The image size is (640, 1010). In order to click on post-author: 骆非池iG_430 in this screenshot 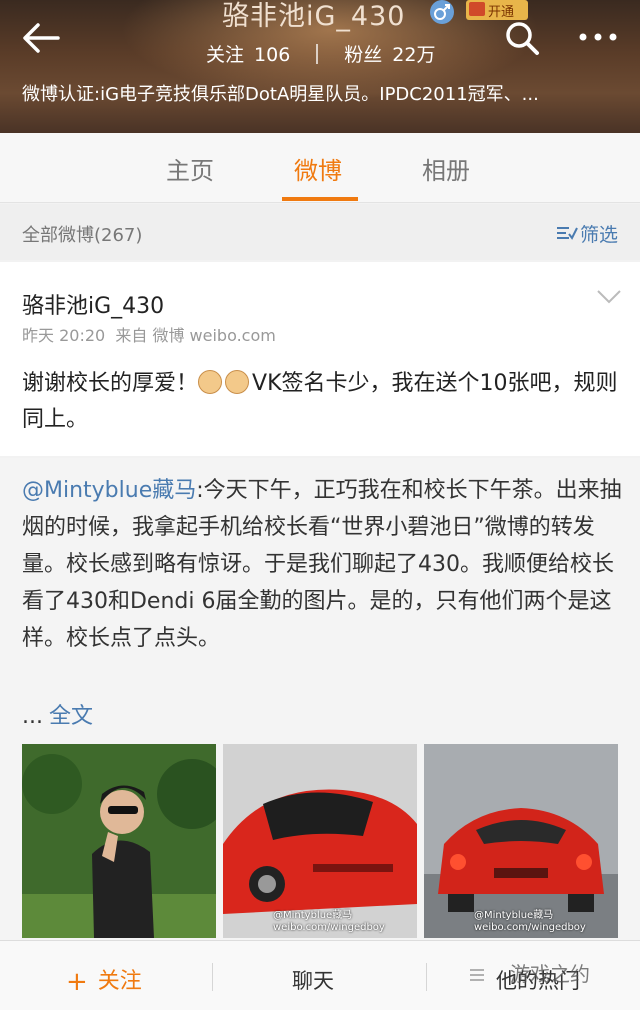, I will do `click(93, 304)`.